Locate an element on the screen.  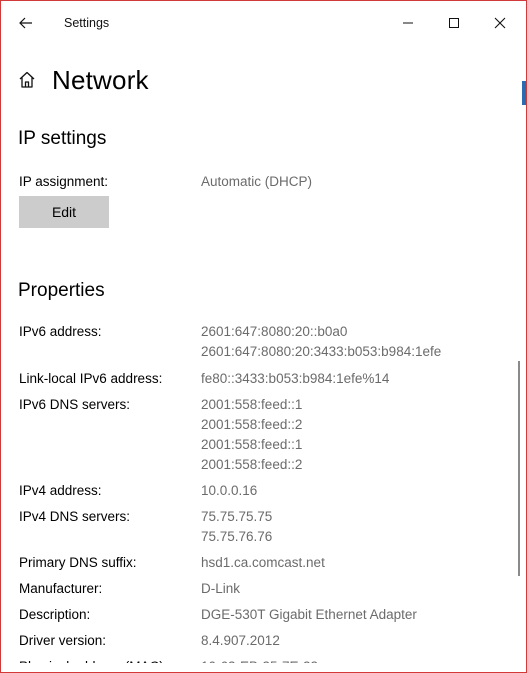
minimize-icon is located at coordinates (408, 23).